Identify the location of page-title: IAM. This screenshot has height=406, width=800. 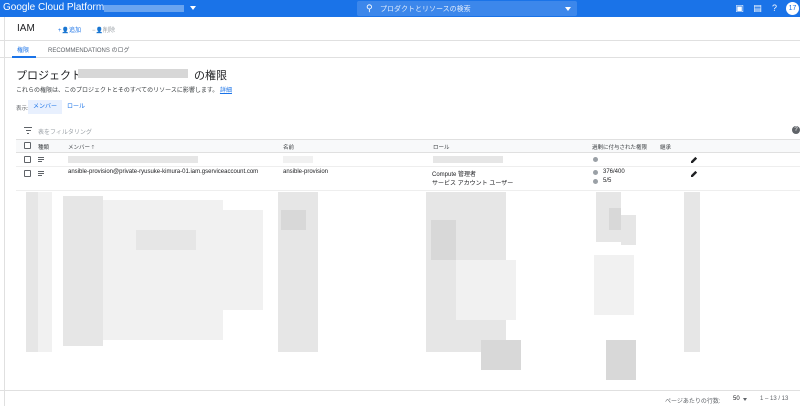
(26, 28).